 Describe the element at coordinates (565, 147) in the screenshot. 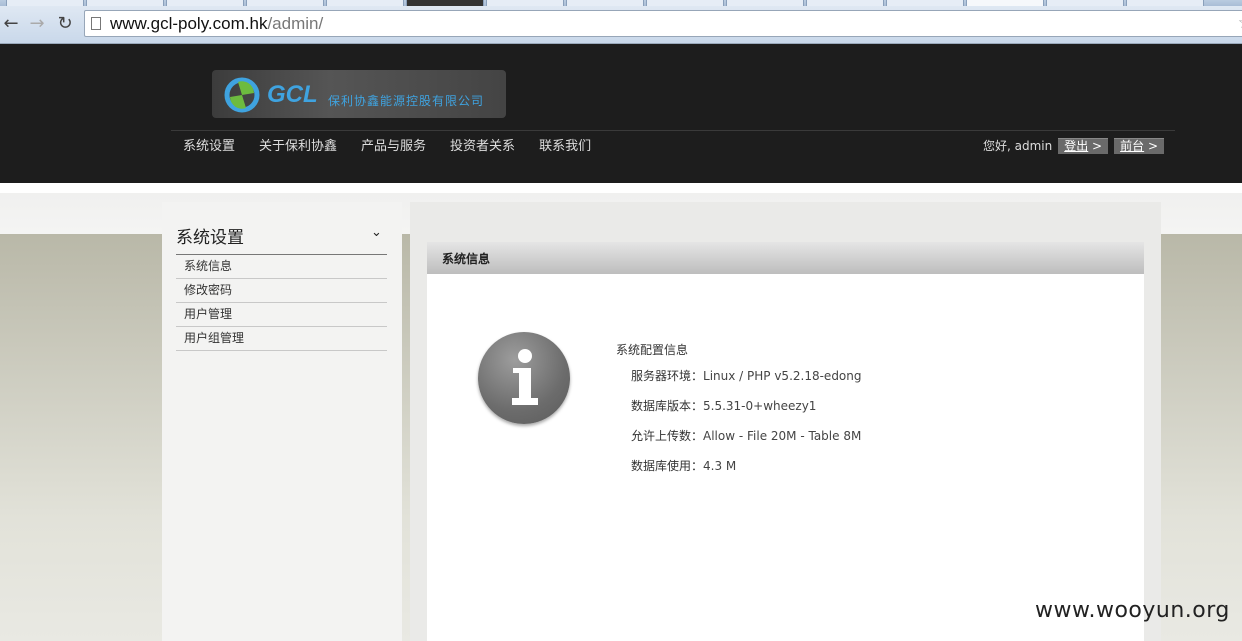

I see `nav-item-contact: 联系我们` at that location.